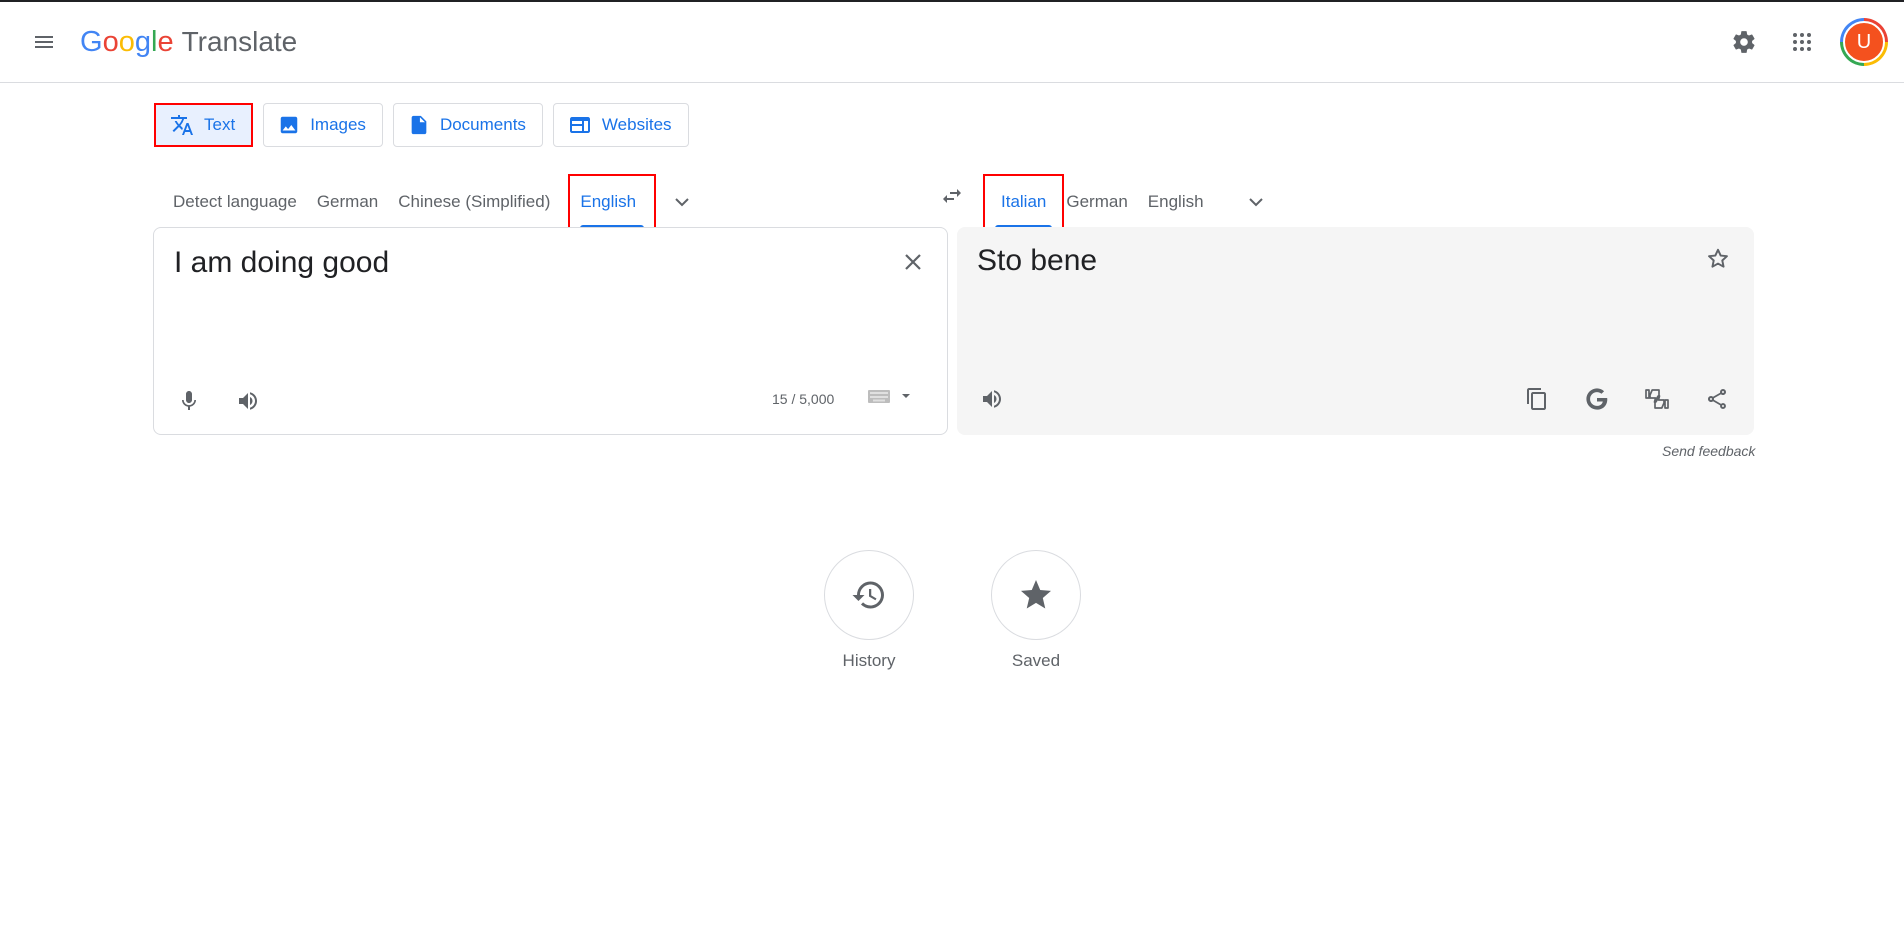 This screenshot has width=1904, height=943. I want to click on tab-label: Images, so click(338, 124).